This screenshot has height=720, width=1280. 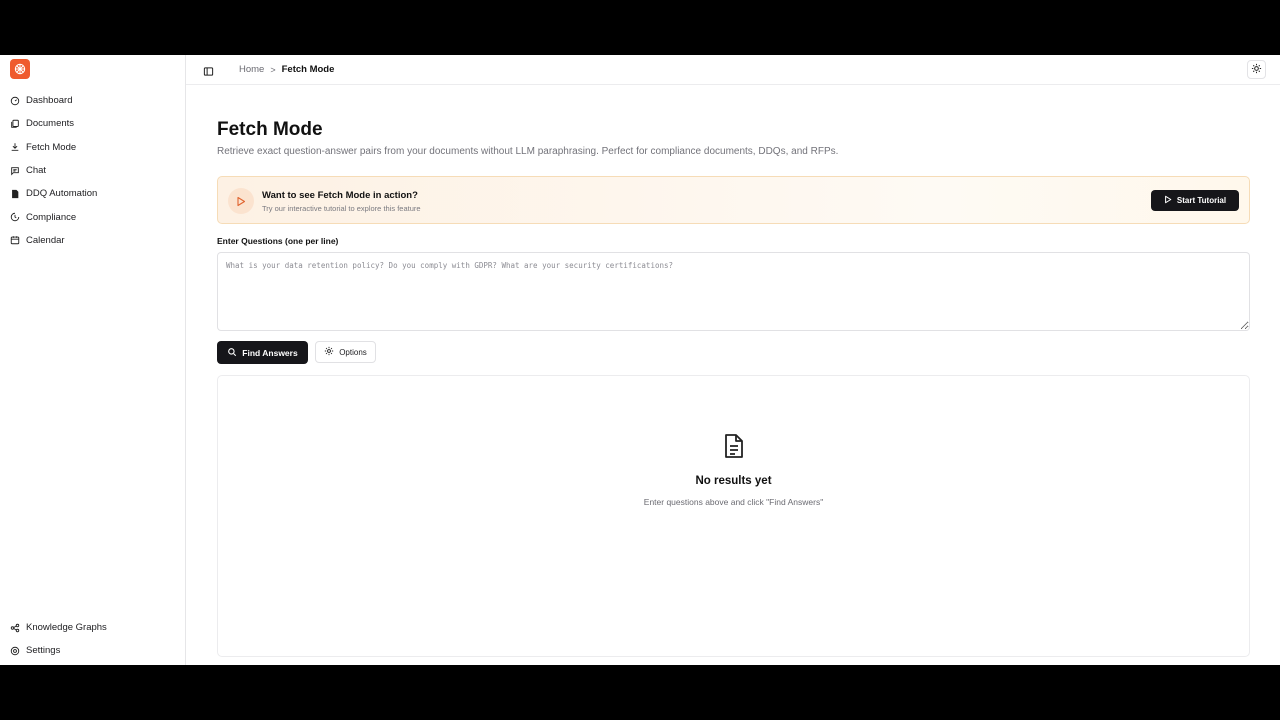 What do you see at coordinates (62, 194) in the screenshot?
I see `sidebar-item-label: DDQ Automation` at bounding box center [62, 194].